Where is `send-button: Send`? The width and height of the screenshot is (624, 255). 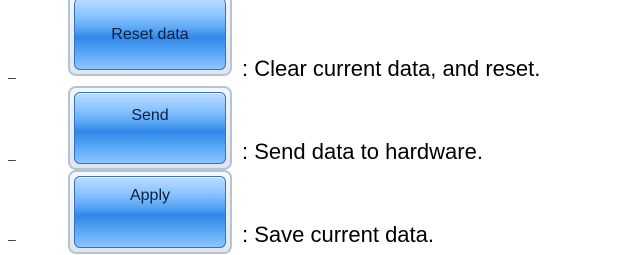
send-button: Send is located at coordinates (150, 128).